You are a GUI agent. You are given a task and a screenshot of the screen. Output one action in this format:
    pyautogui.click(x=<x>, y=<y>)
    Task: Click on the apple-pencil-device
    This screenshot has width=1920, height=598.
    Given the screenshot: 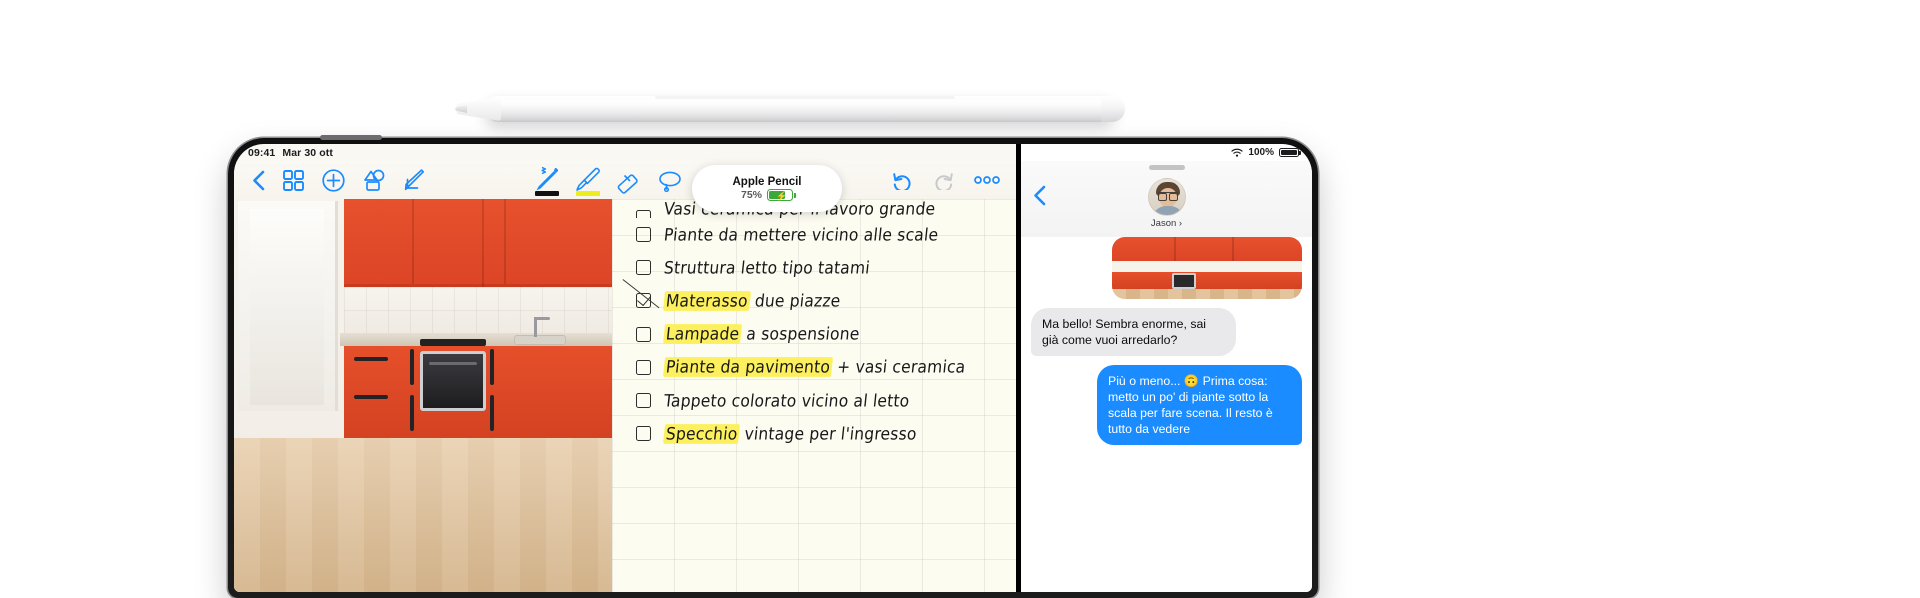 What is the action you would take?
    pyautogui.click(x=790, y=114)
    